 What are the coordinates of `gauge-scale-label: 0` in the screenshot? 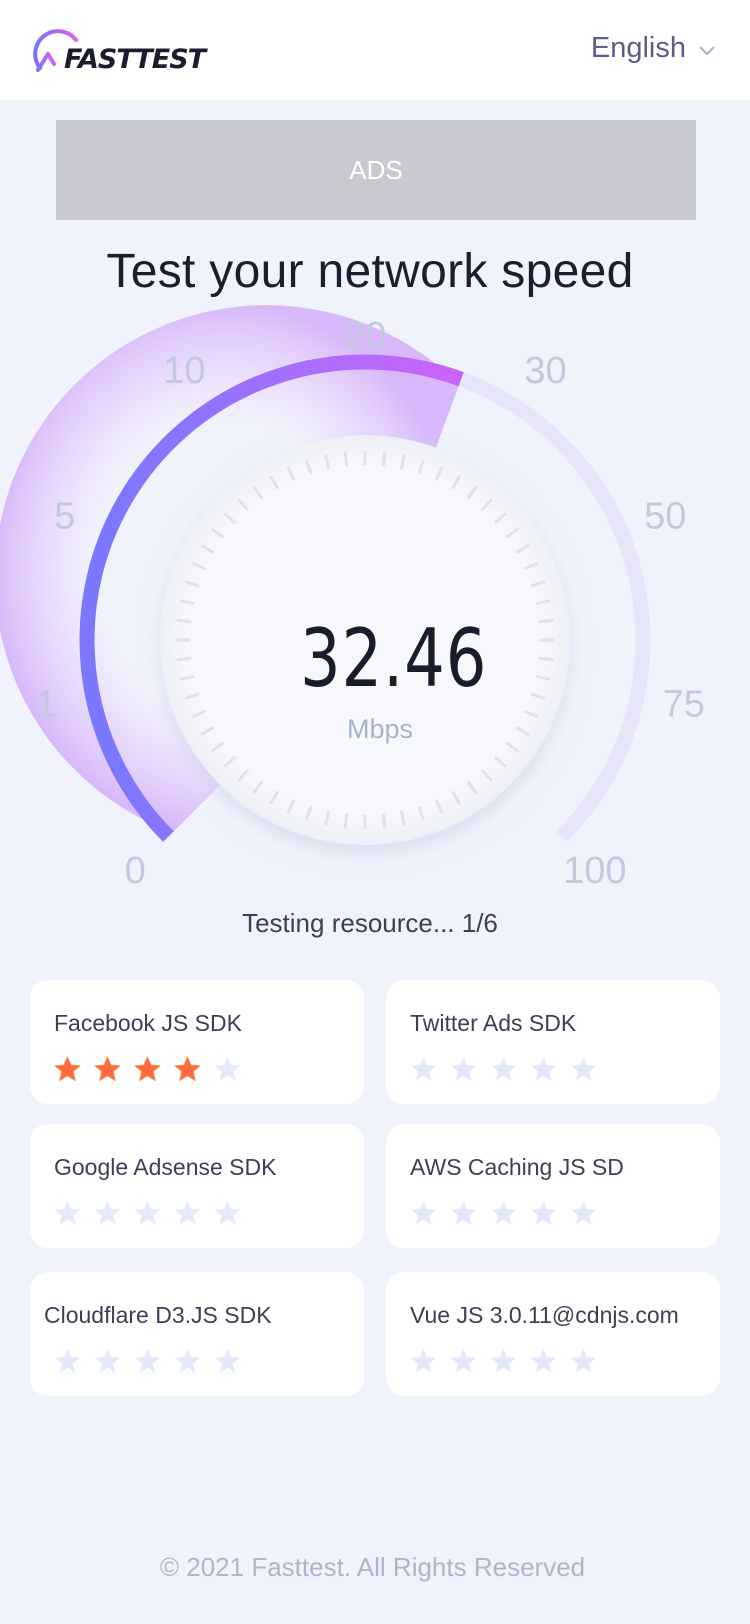 It's located at (135, 871).